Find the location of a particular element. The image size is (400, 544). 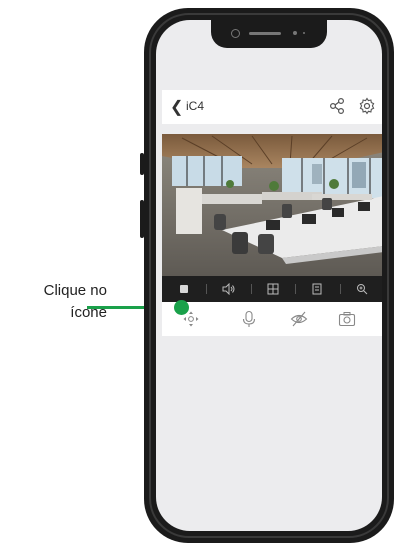

gear-icon is located at coordinates (367, 106).